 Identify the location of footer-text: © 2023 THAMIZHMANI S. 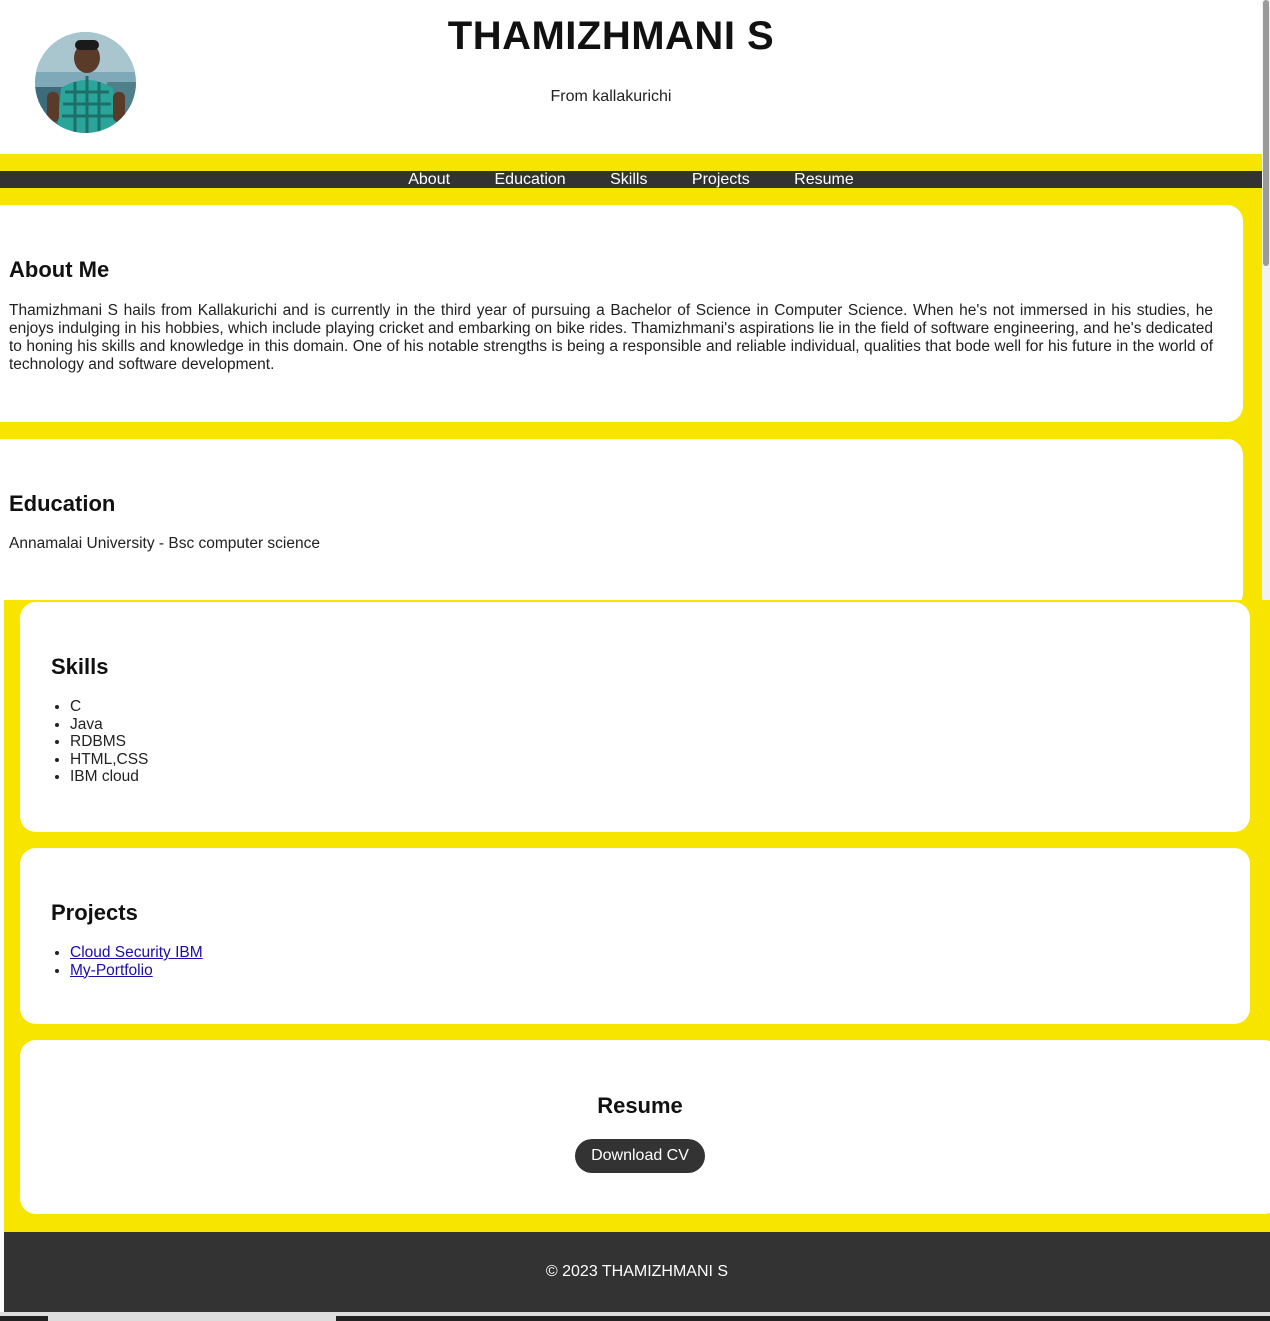
(637, 1271).